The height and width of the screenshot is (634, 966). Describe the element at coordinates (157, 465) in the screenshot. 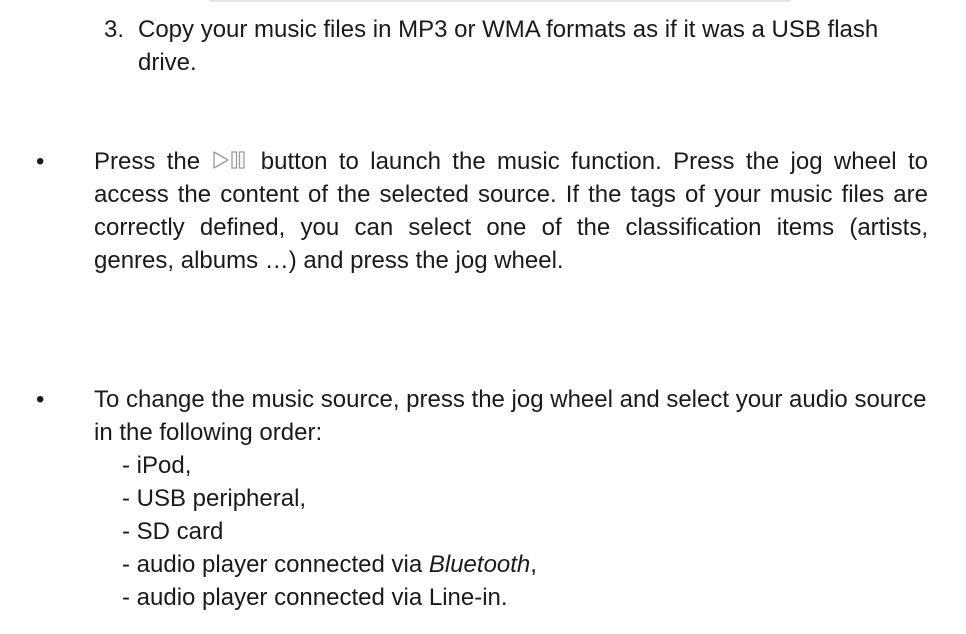

I see `list-item: - iPod,` at that location.